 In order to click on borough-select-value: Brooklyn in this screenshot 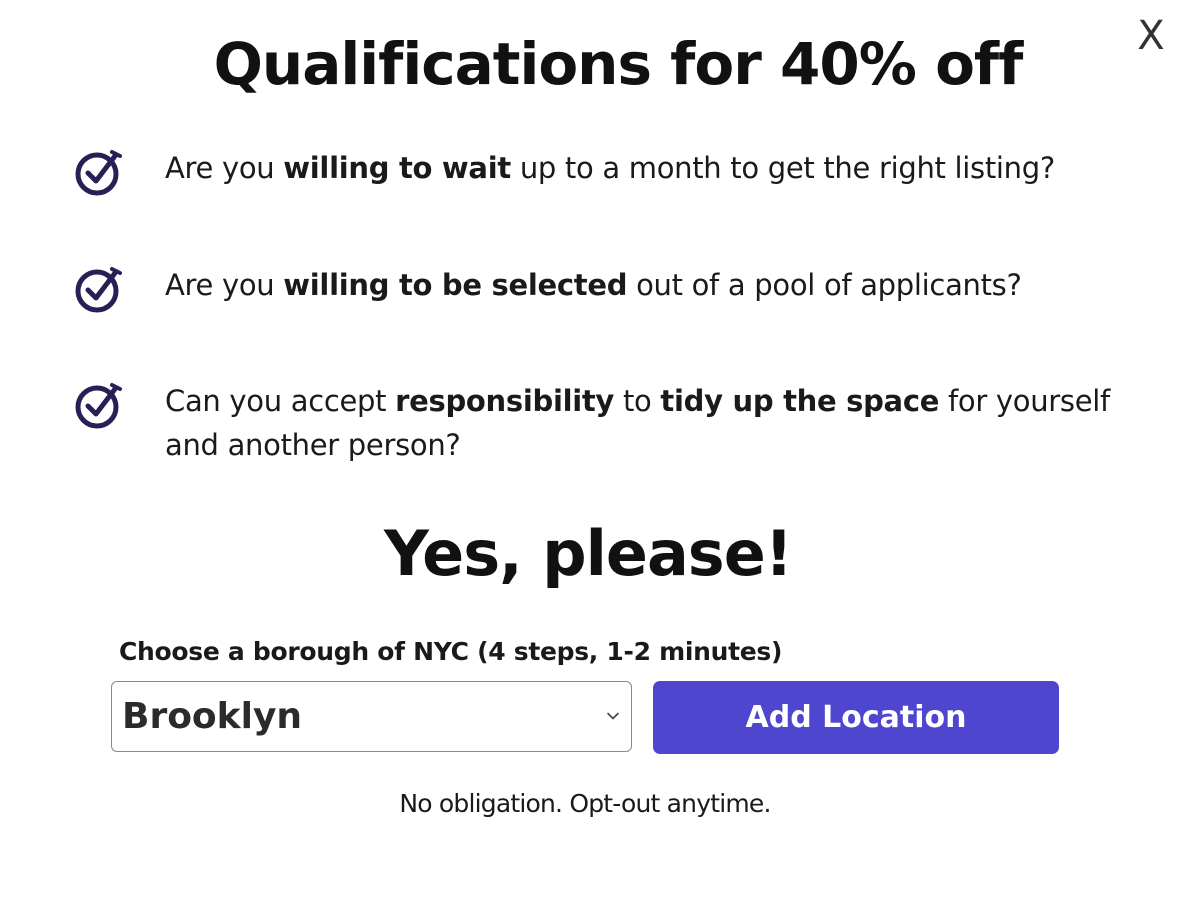, I will do `click(212, 716)`.